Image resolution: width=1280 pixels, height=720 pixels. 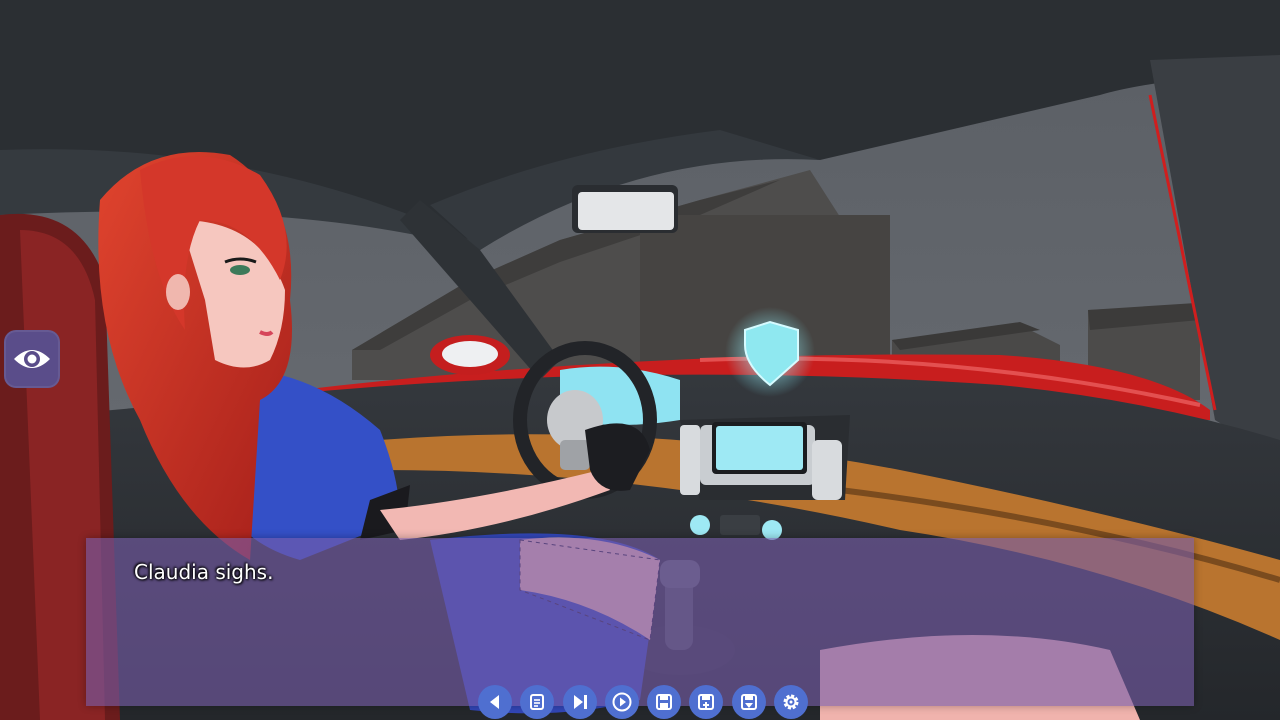 I want to click on hide-ui-button, so click(x=32, y=359).